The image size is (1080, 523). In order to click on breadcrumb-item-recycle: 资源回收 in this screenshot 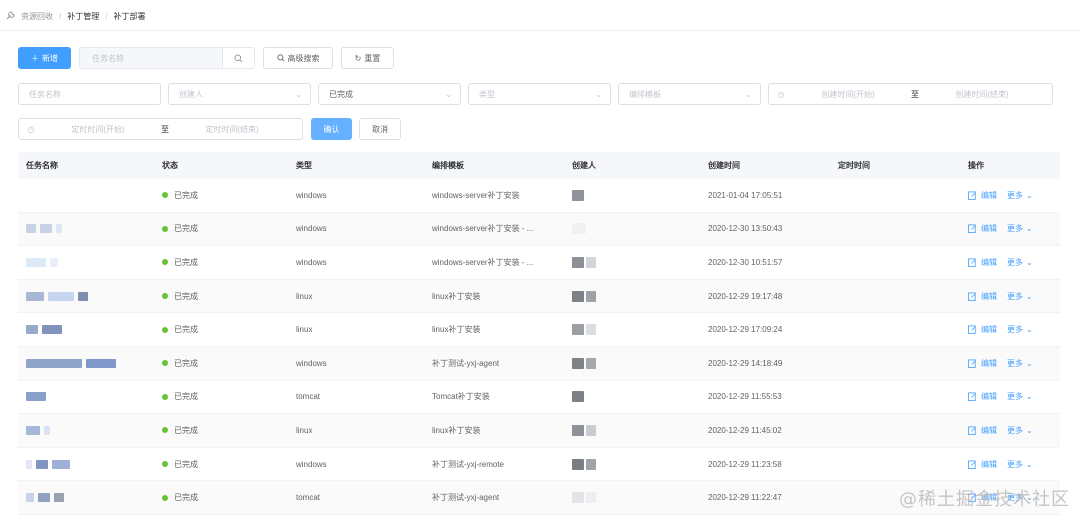, I will do `click(37, 16)`.